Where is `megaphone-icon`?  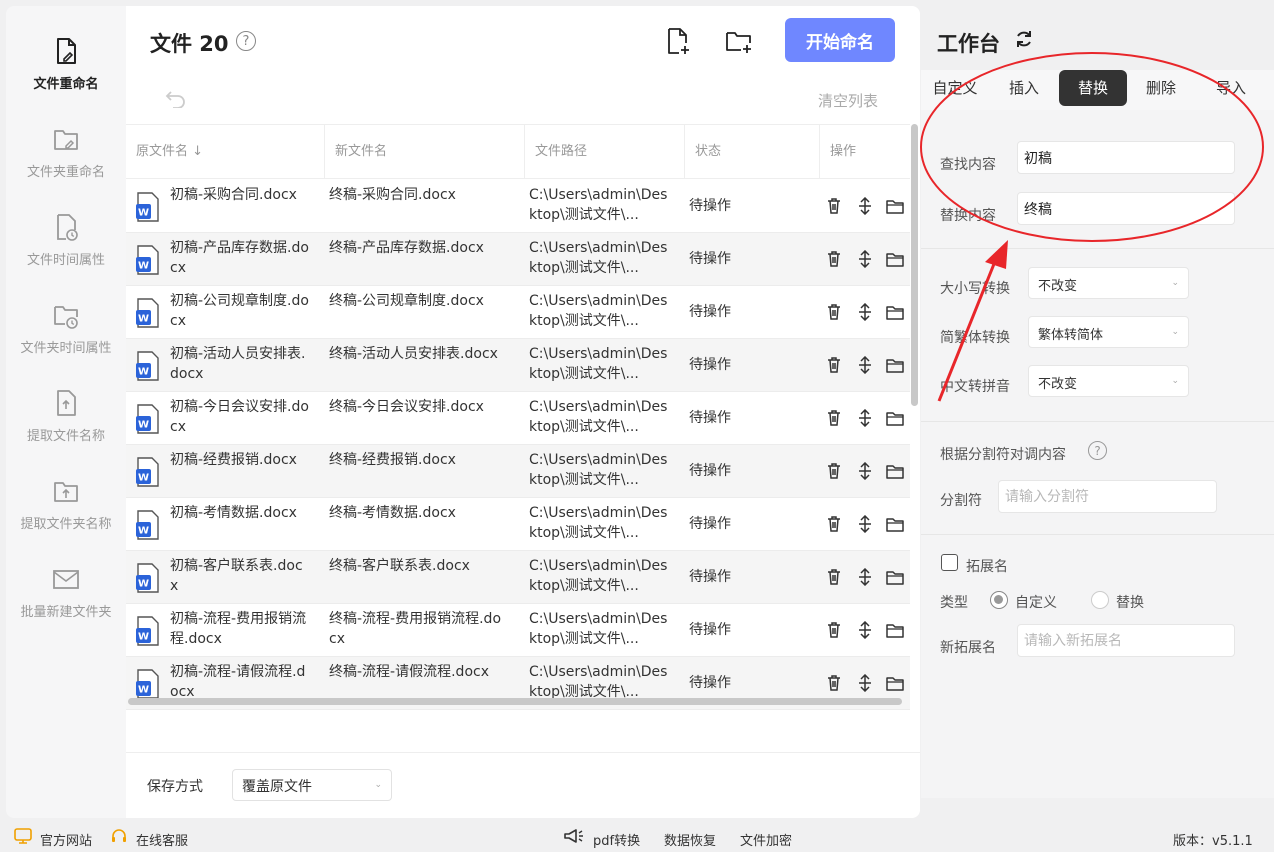 megaphone-icon is located at coordinates (573, 836).